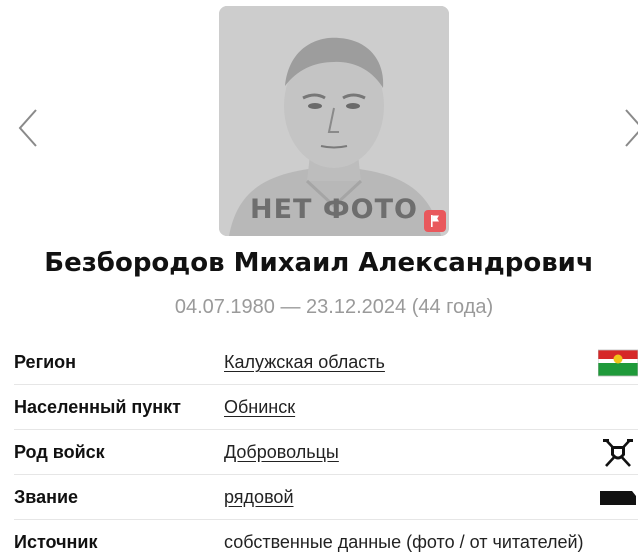 This screenshot has height=555, width=638. Describe the element at coordinates (45, 362) in the screenshot. I see `info-label: Регион` at that location.